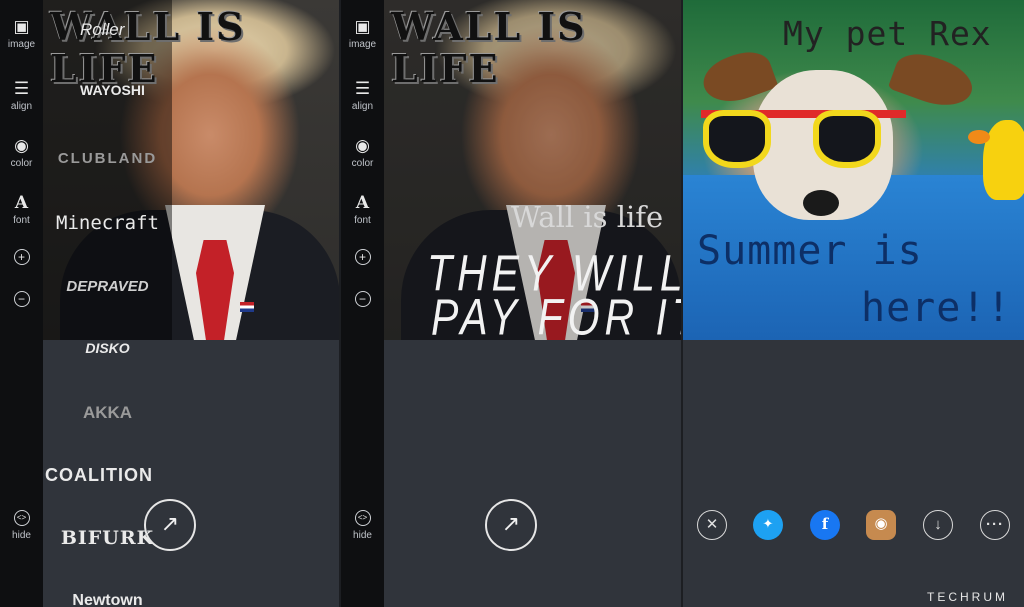  What do you see at coordinates (933, 80) in the screenshot?
I see `dog-ear-right` at bounding box center [933, 80].